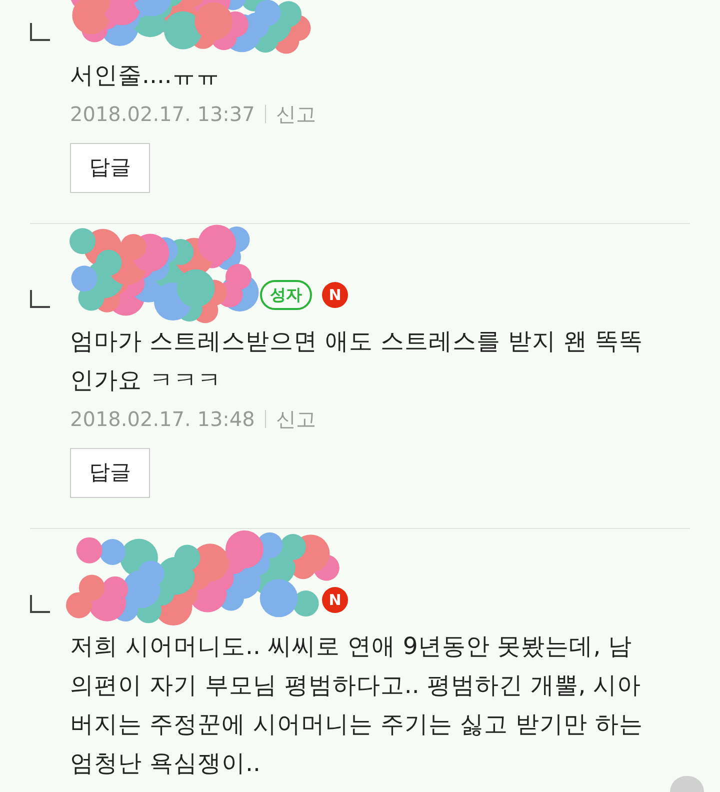  I want to click on comment-date: 2018.02.17. 13:48, so click(162, 419).